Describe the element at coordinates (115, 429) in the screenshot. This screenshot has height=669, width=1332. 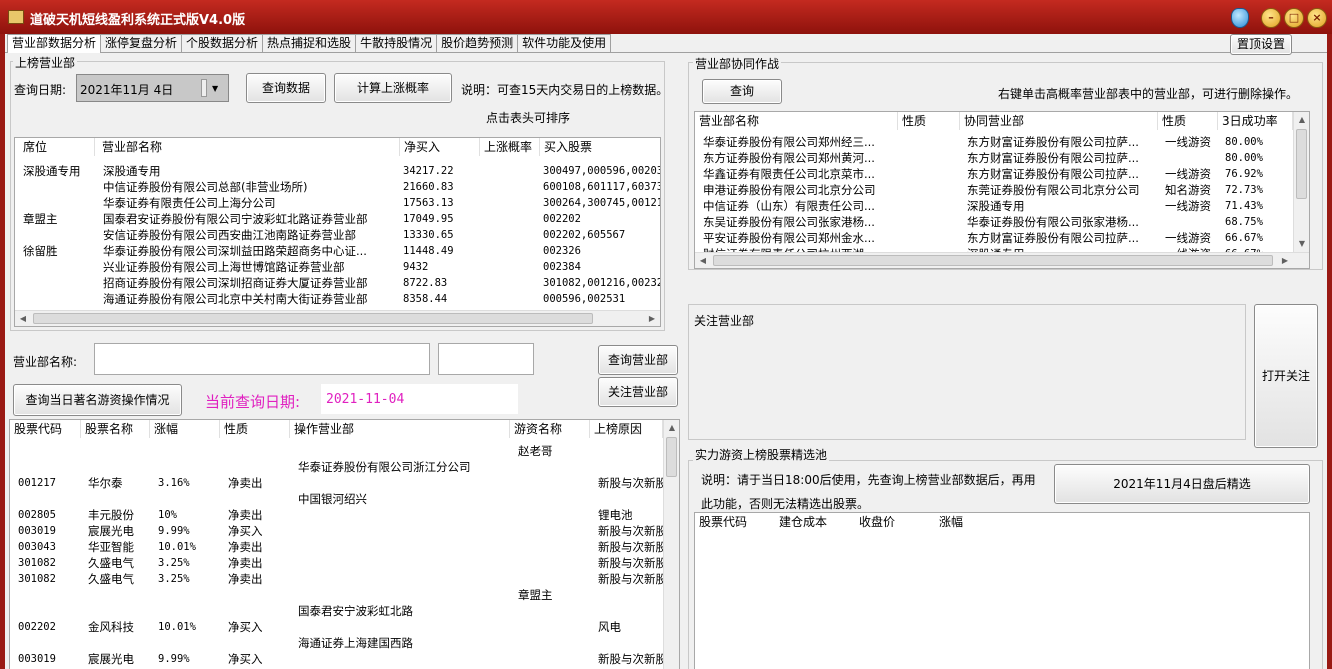
I see `col-stock-name: 股票名称` at that location.